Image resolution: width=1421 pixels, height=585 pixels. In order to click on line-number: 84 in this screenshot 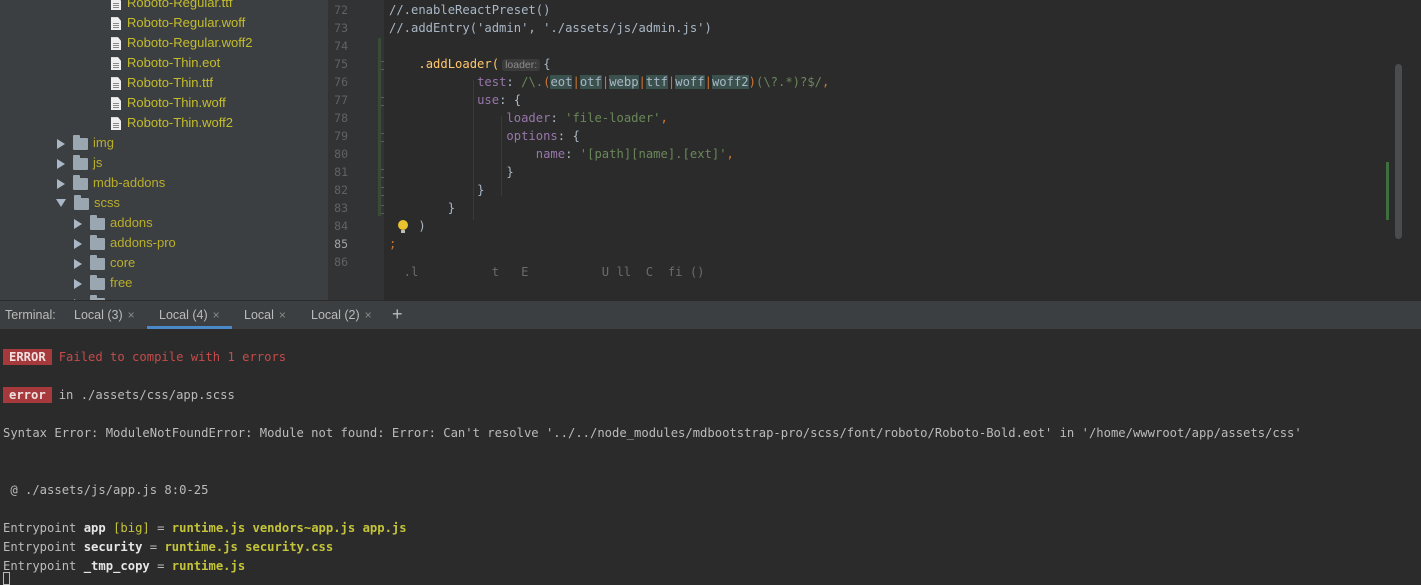, I will do `click(341, 226)`.